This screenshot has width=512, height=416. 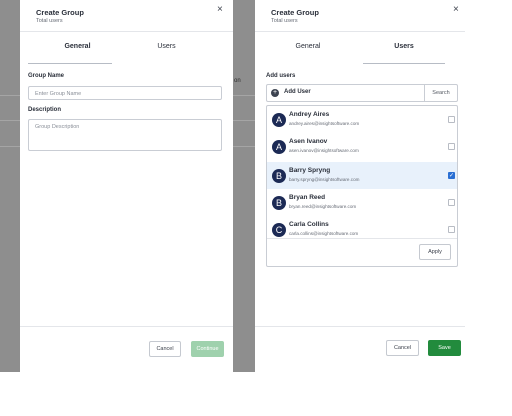 I want to click on user-name: Carla Collins, so click(x=309, y=224).